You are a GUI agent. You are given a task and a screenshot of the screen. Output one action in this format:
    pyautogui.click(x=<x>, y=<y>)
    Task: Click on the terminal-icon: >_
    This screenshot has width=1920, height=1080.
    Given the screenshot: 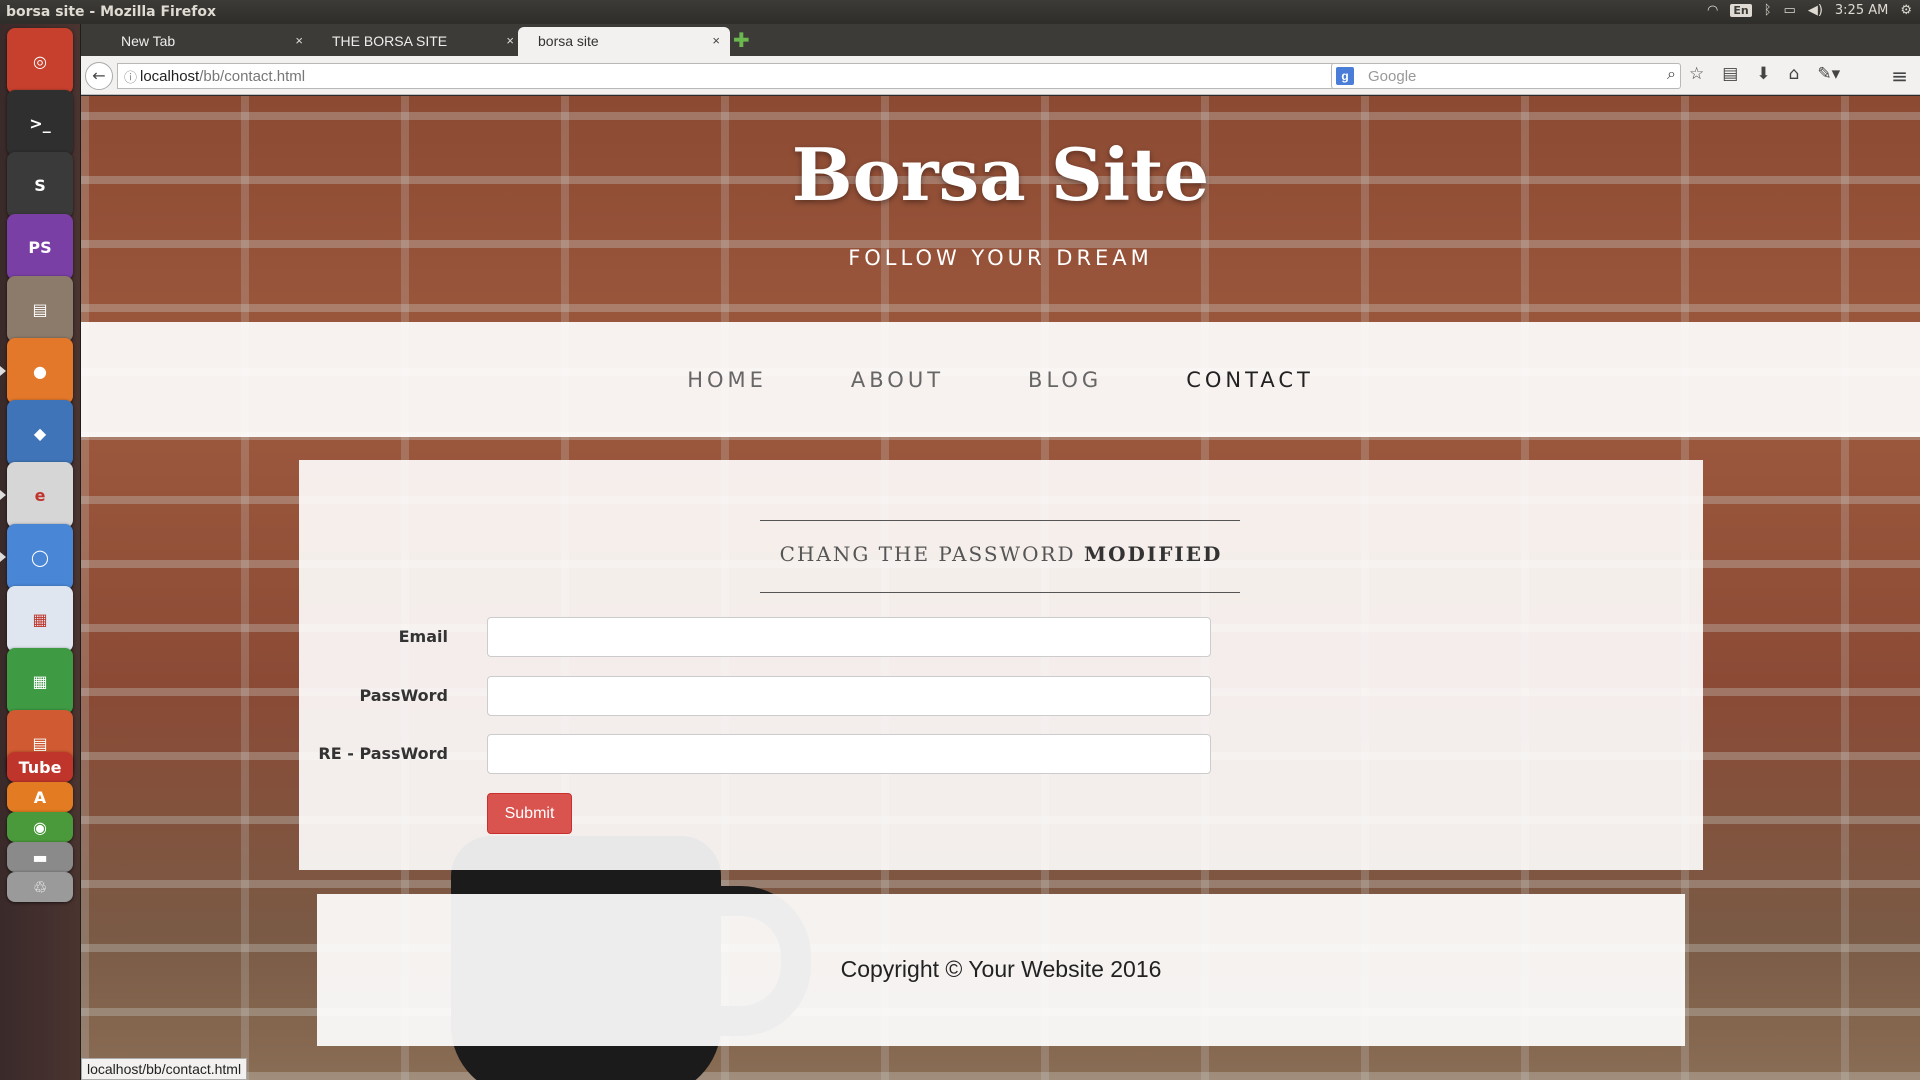 What is the action you would take?
    pyautogui.click(x=40, y=123)
    